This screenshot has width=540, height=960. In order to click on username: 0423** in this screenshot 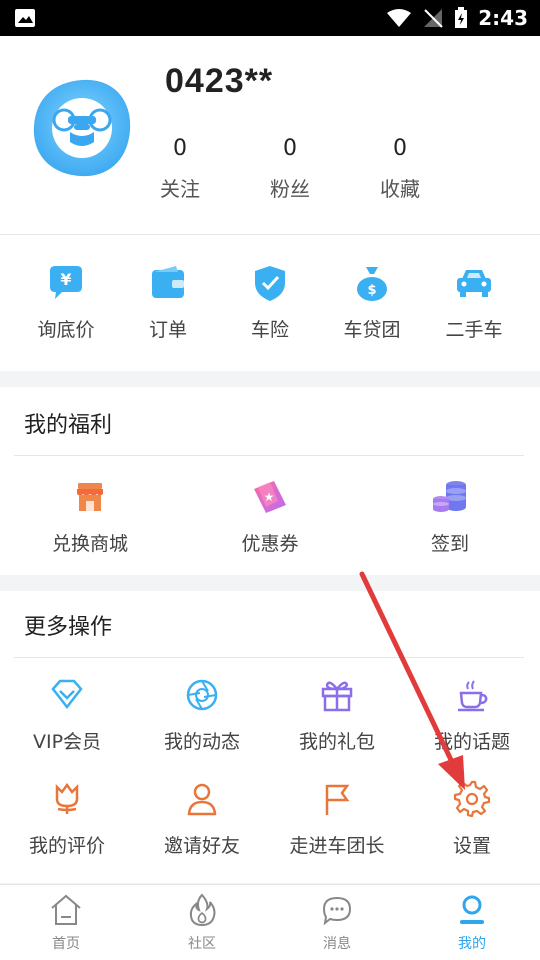, I will do `click(219, 81)`.